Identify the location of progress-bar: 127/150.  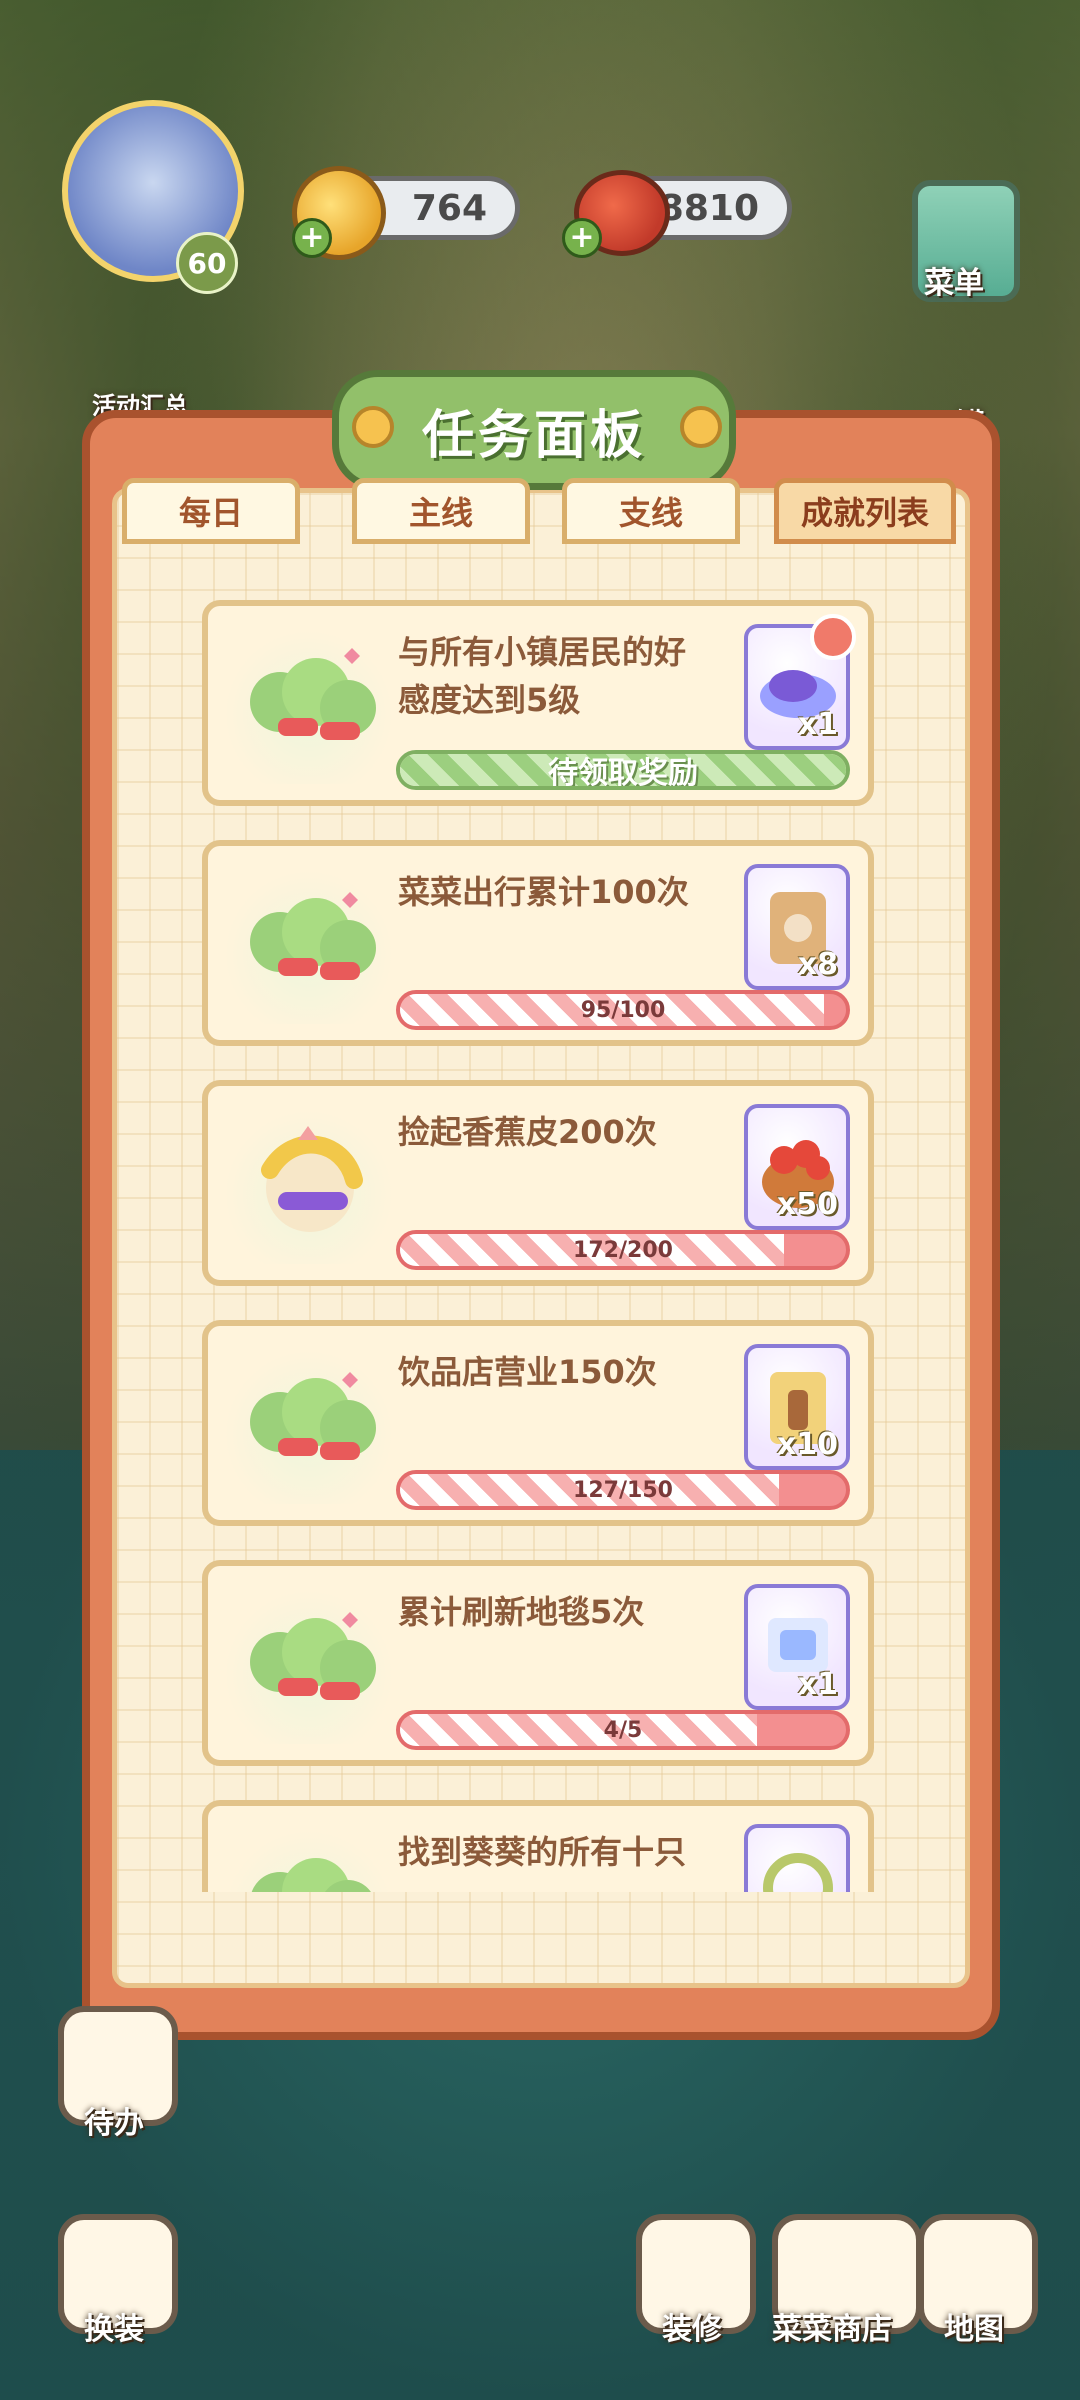
(623, 1490).